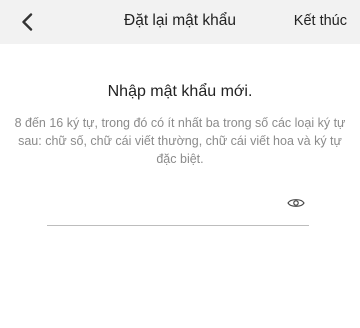 The height and width of the screenshot is (328, 360). Describe the element at coordinates (320, 21) in the screenshot. I see `done-button: Kết thúc` at that location.